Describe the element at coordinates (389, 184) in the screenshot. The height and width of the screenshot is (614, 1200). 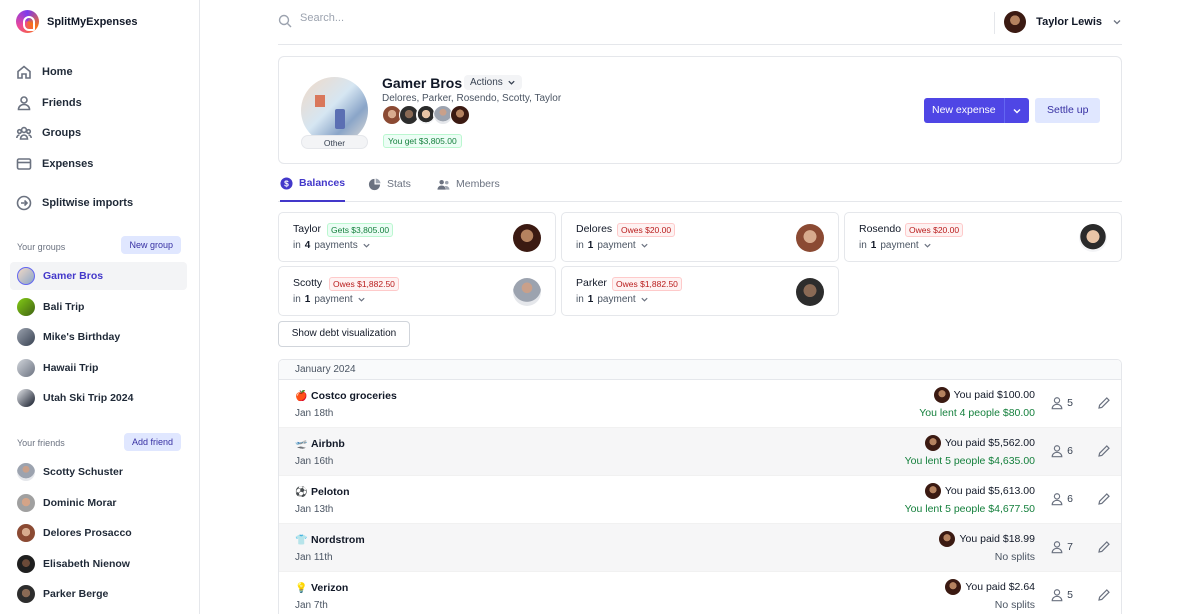
I see `tab-stats: Stats` at that location.